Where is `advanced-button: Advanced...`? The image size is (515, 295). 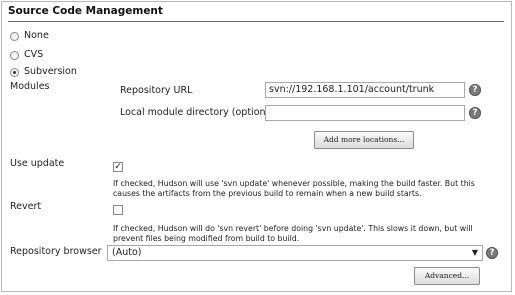
advanced-button: Advanced... is located at coordinates (447, 276).